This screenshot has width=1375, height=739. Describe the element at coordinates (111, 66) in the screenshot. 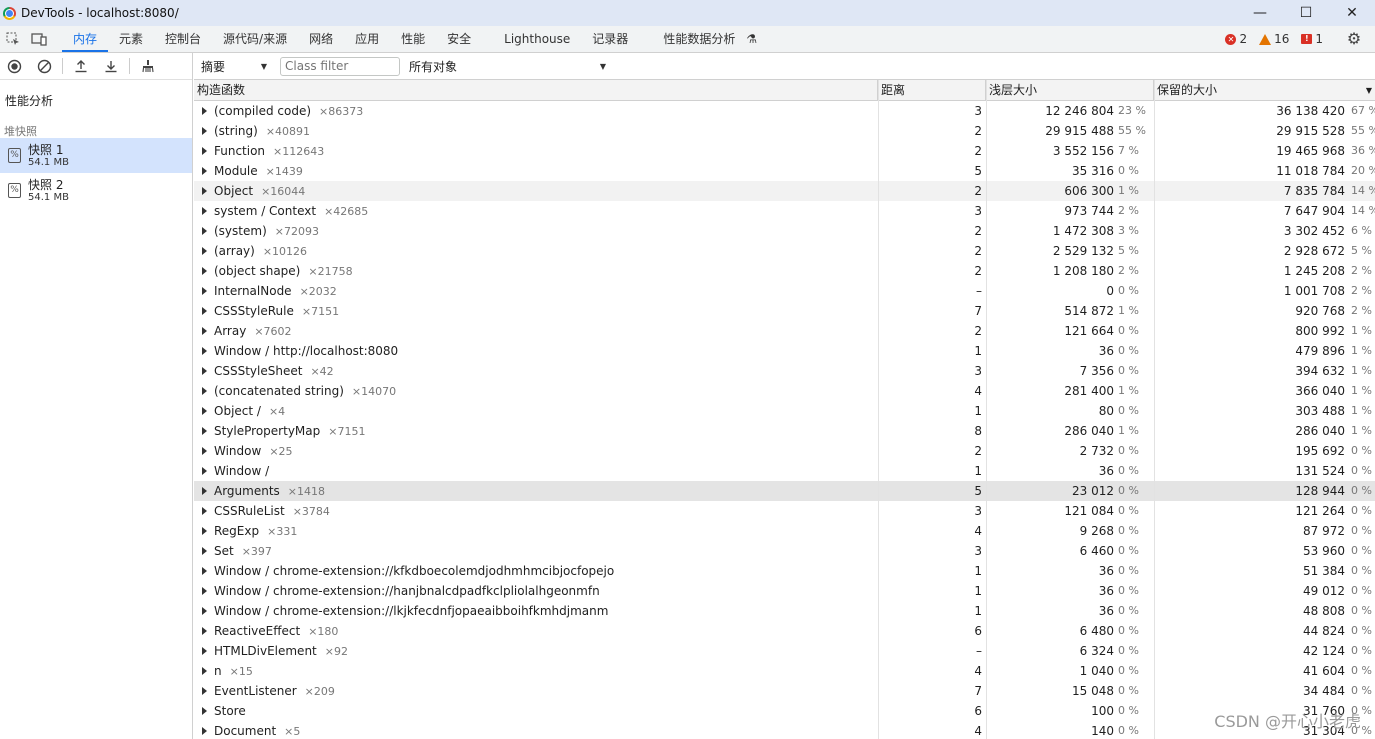

I see `save-profile-icon` at that location.